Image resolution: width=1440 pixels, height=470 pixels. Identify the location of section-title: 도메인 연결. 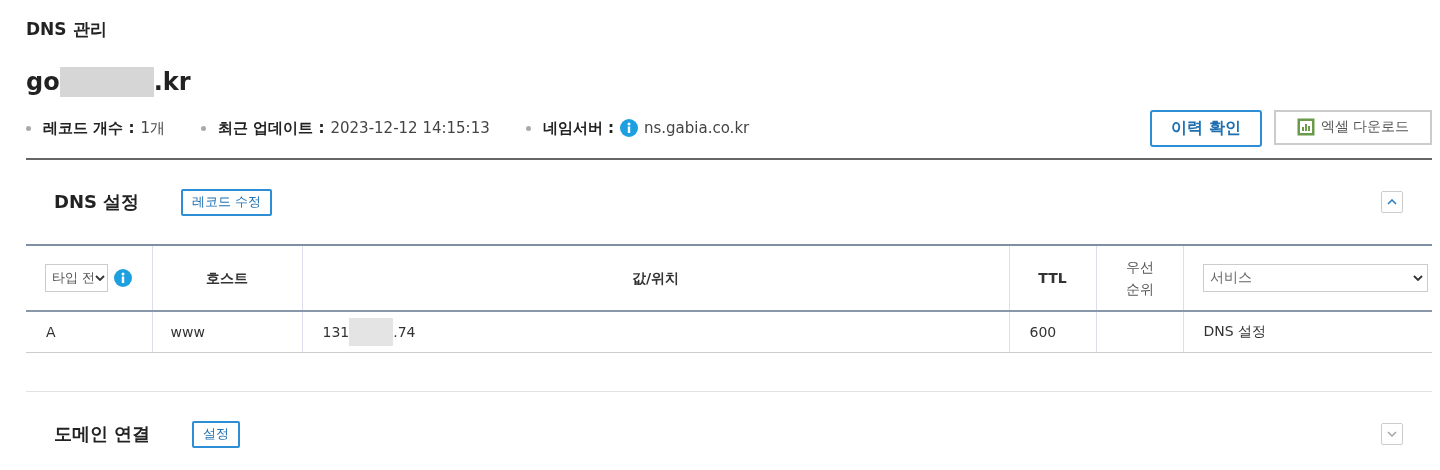
(102, 434).